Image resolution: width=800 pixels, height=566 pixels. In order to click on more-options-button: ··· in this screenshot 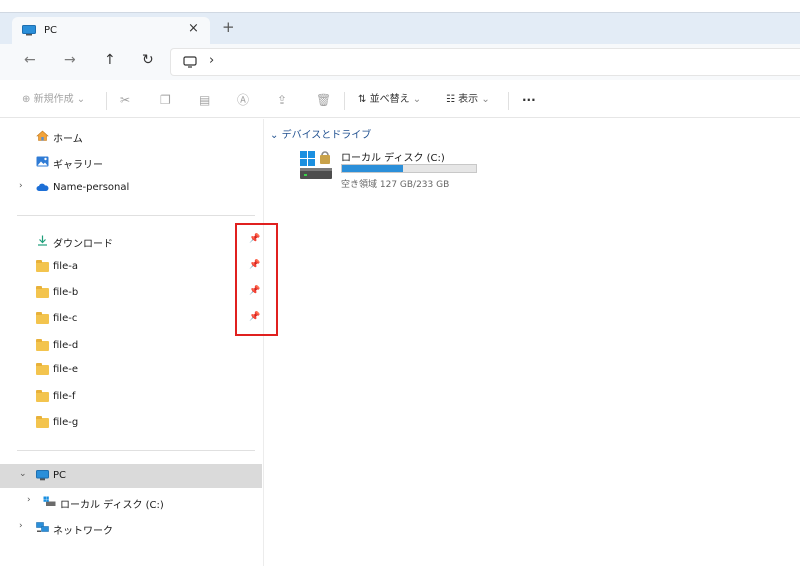, I will do `click(529, 100)`.